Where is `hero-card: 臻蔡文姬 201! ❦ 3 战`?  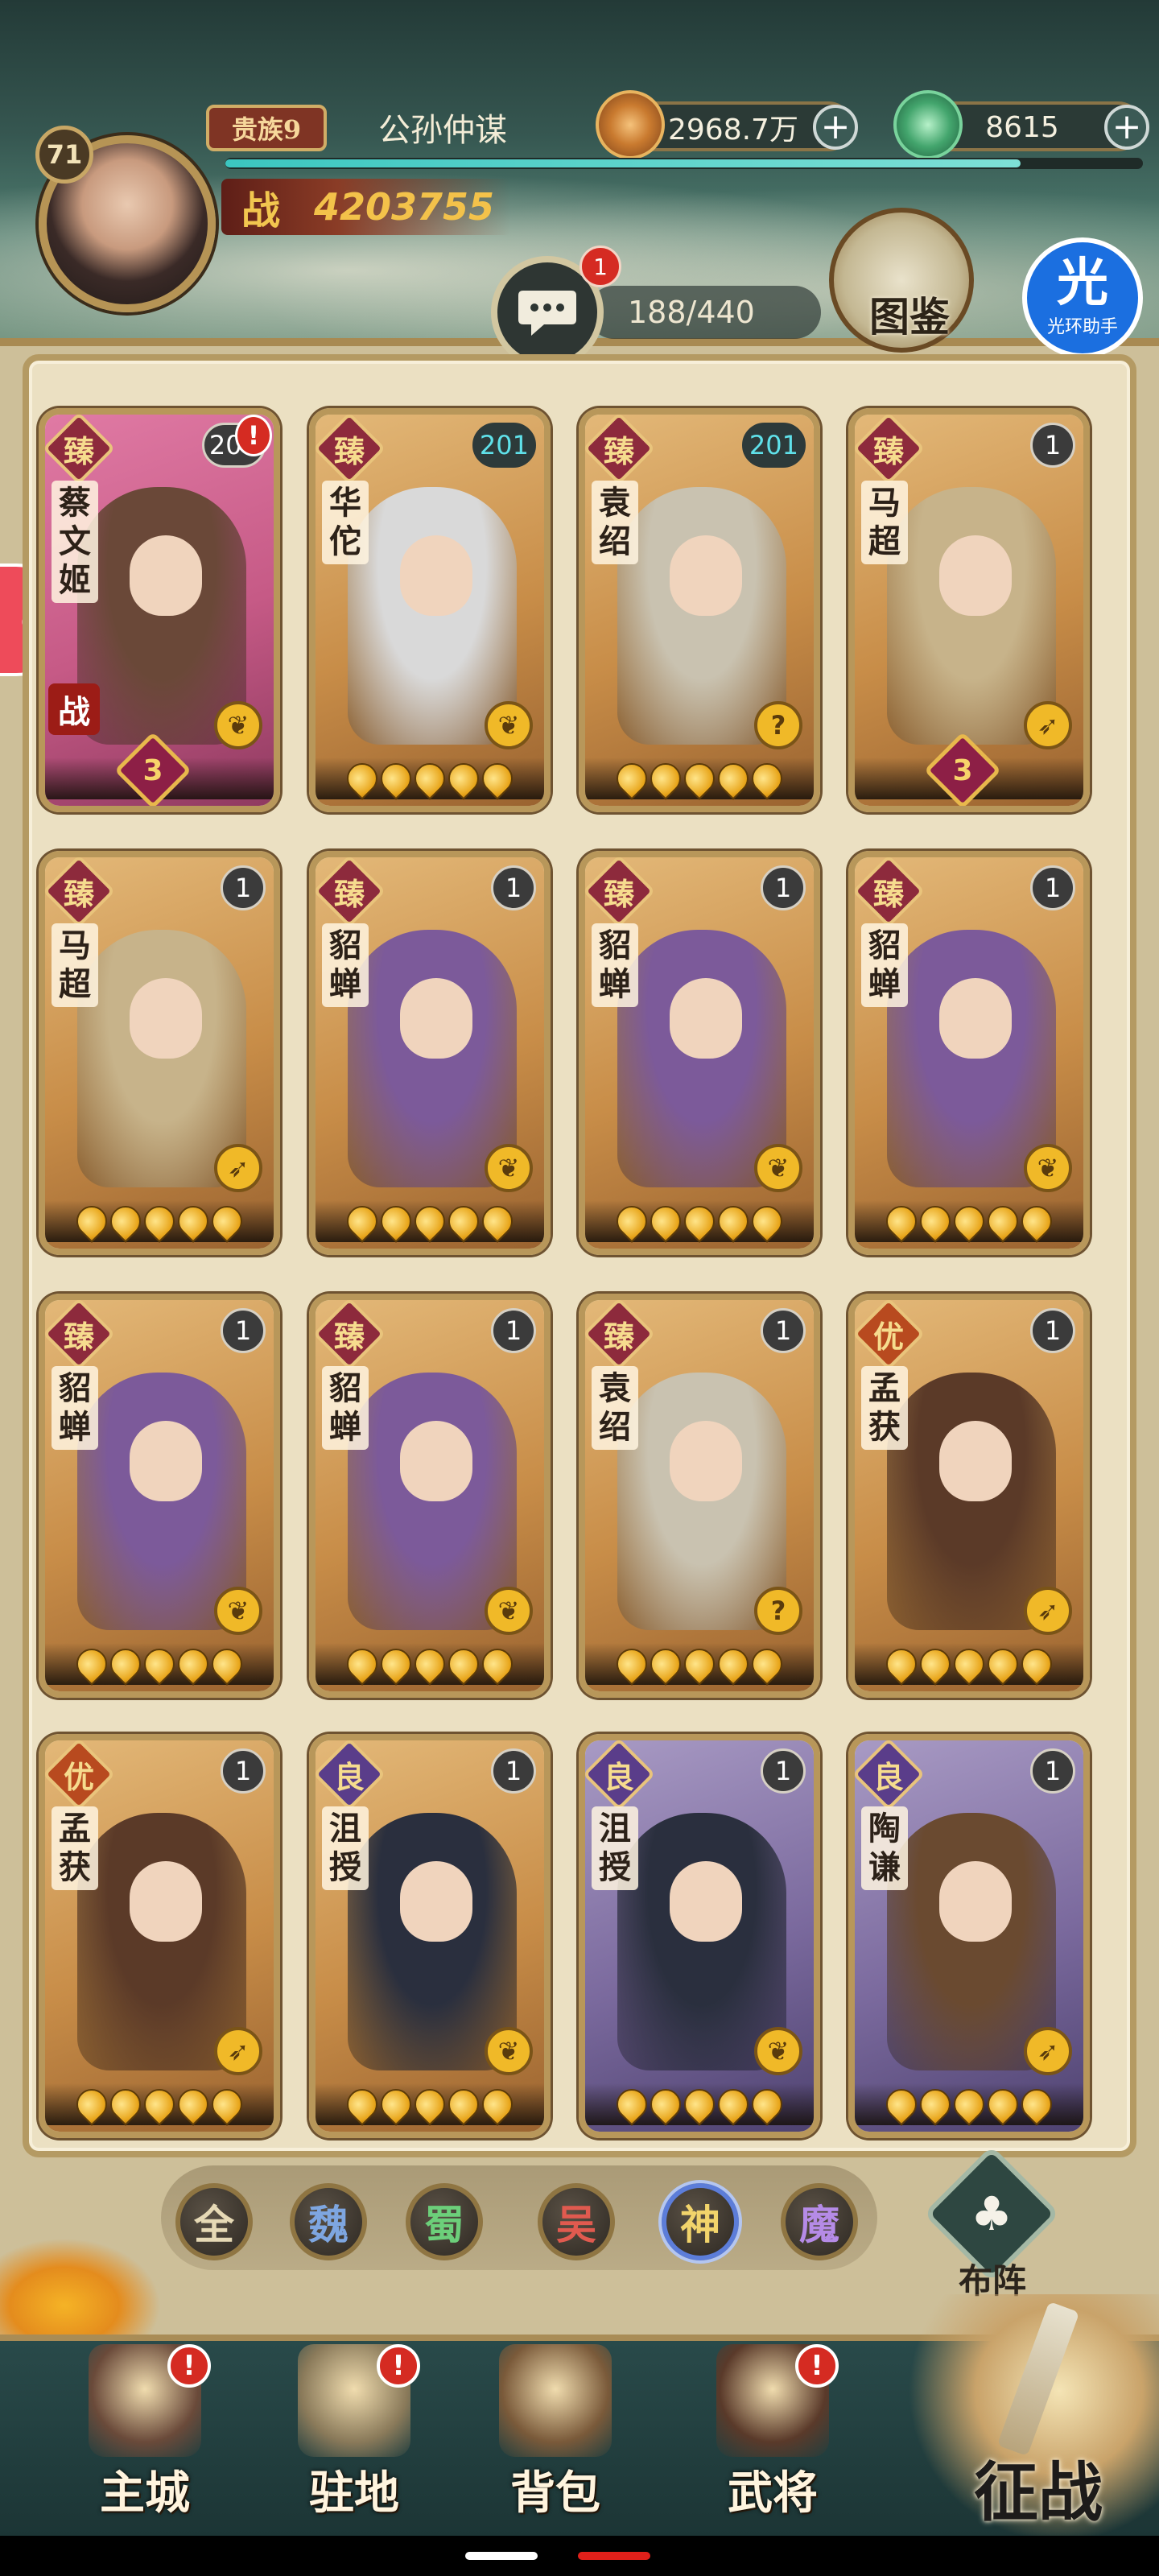 hero-card: 臻蔡文姬 201! ❦ 3 战 is located at coordinates (159, 610).